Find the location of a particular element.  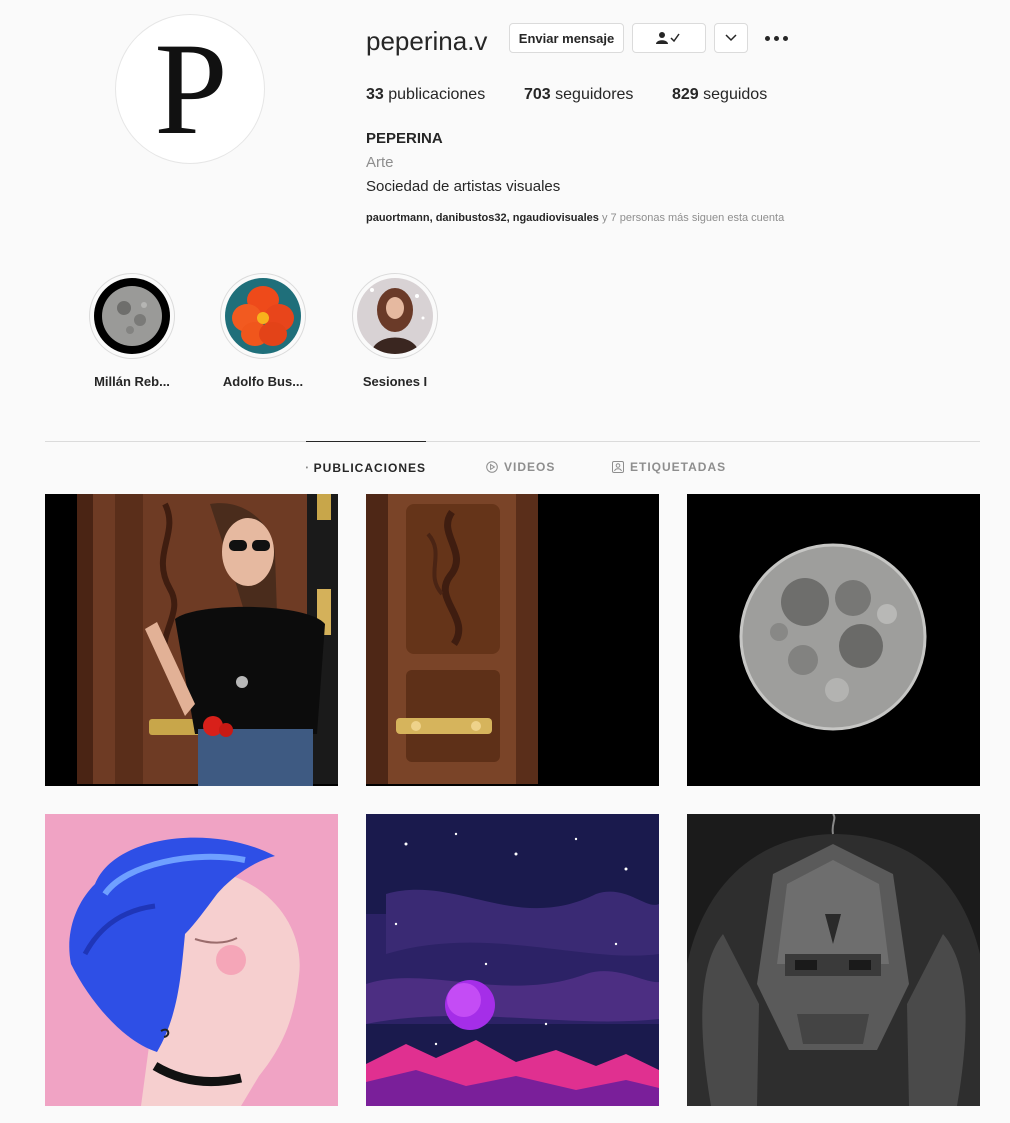

user-check-icon is located at coordinates (668, 38).